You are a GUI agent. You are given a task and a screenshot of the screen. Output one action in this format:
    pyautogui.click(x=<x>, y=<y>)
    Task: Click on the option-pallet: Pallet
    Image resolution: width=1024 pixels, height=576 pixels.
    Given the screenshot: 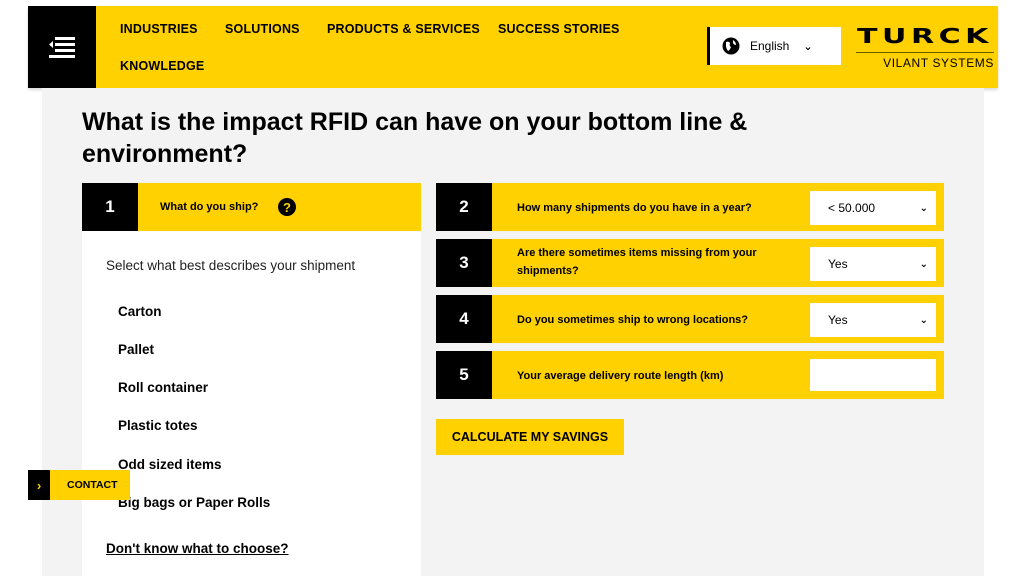 What is the action you would take?
    pyautogui.click(x=136, y=349)
    